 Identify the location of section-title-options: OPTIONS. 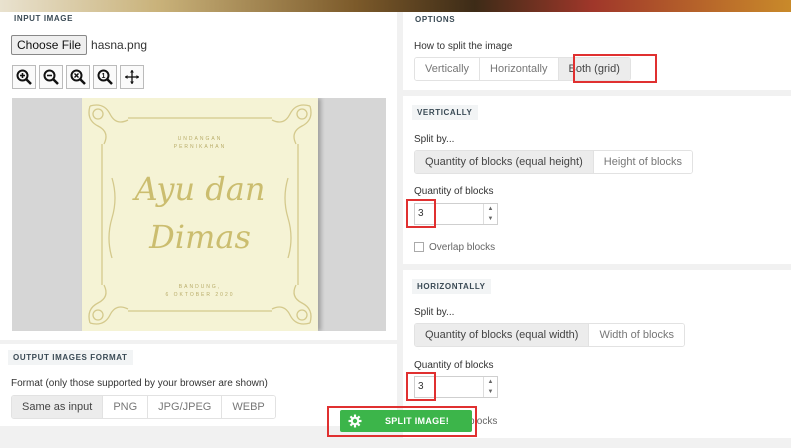
(435, 19).